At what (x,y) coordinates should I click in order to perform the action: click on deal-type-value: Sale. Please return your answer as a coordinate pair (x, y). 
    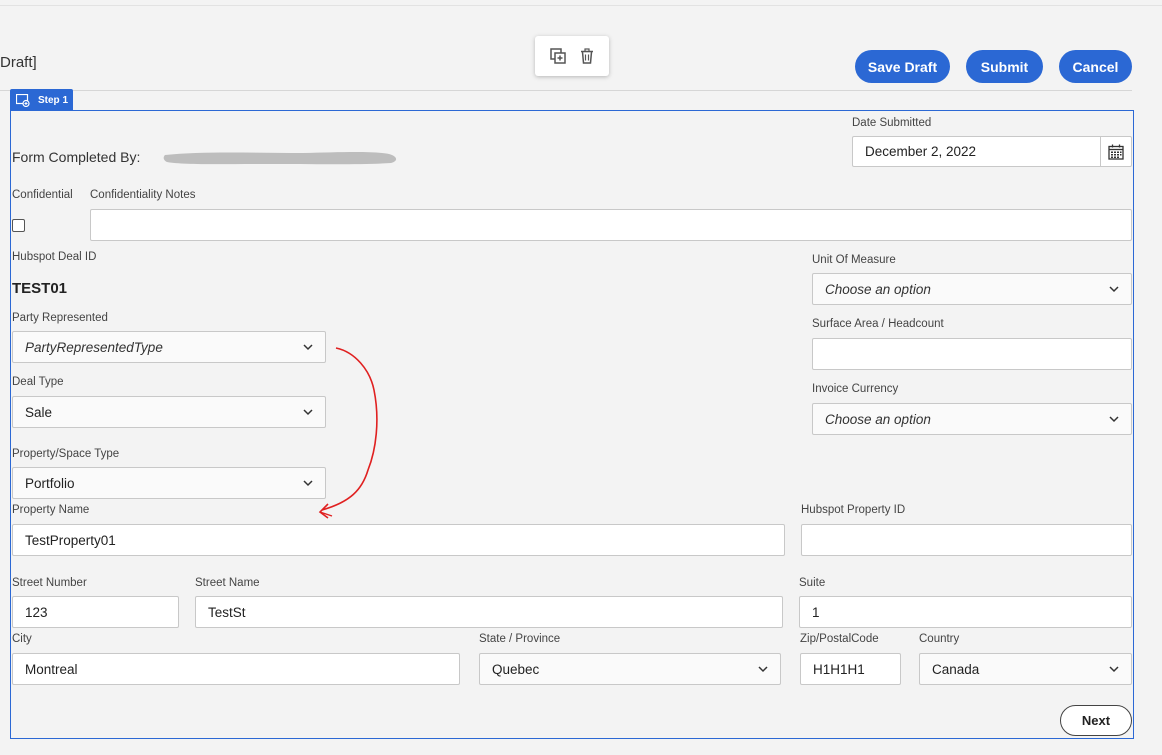
    Looking at the image, I should click on (39, 412).